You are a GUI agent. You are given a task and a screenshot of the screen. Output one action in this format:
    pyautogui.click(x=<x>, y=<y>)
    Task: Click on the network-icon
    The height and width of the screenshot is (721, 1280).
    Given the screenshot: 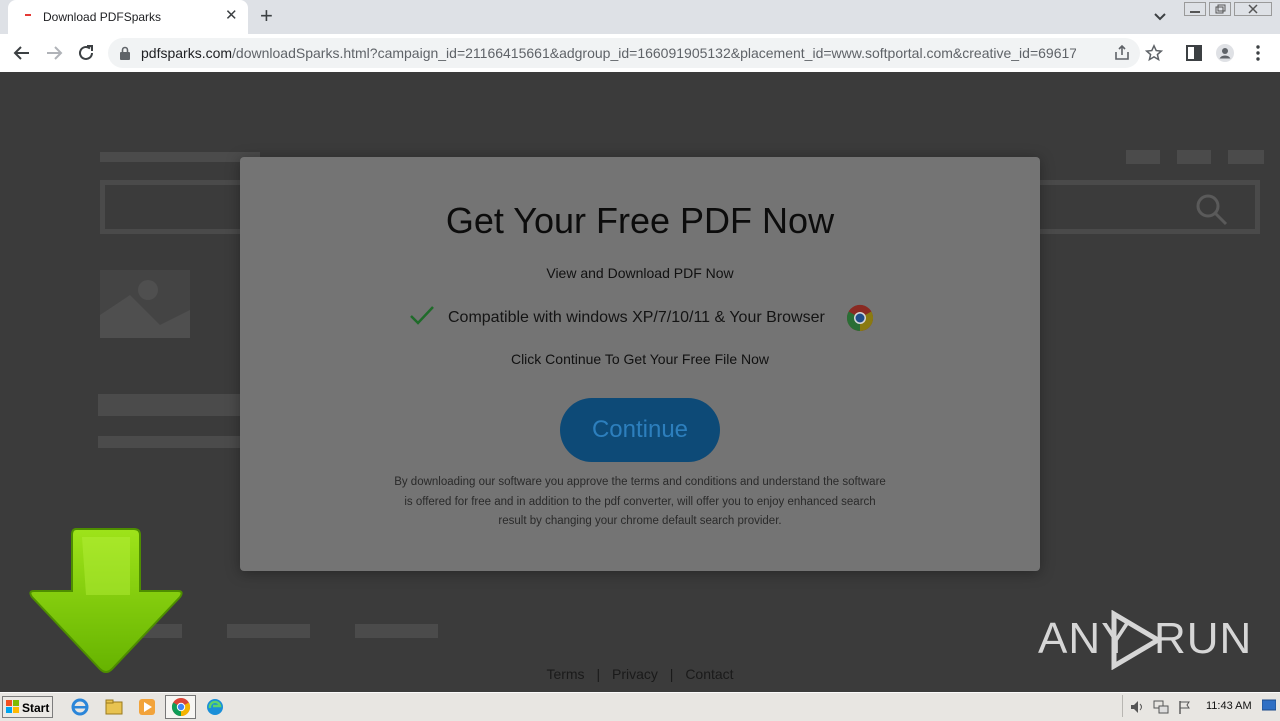 What is the action you would take?
    pyautogui.click(x=1161, y=707)
    